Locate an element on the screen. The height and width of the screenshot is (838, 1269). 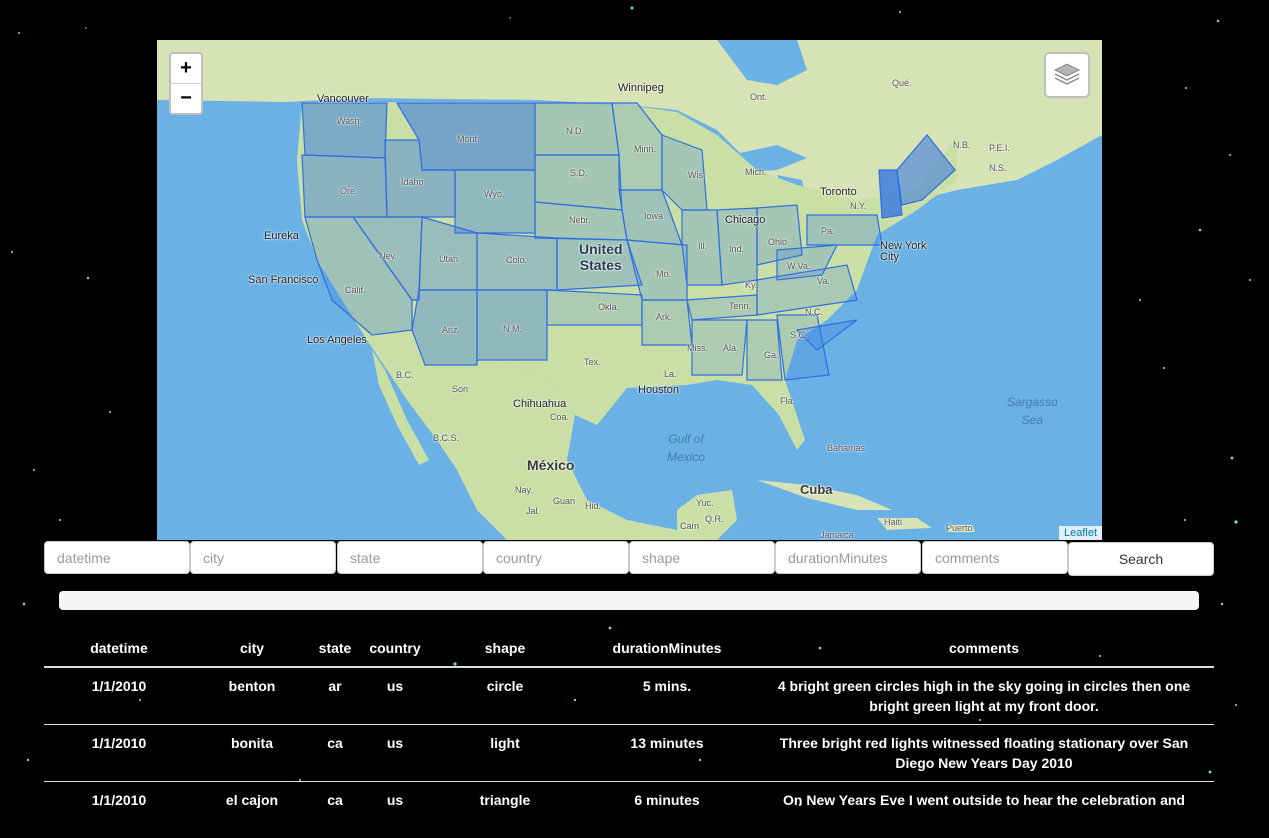
map-label-cuba: Cuba is located at coordinates (816, 489).